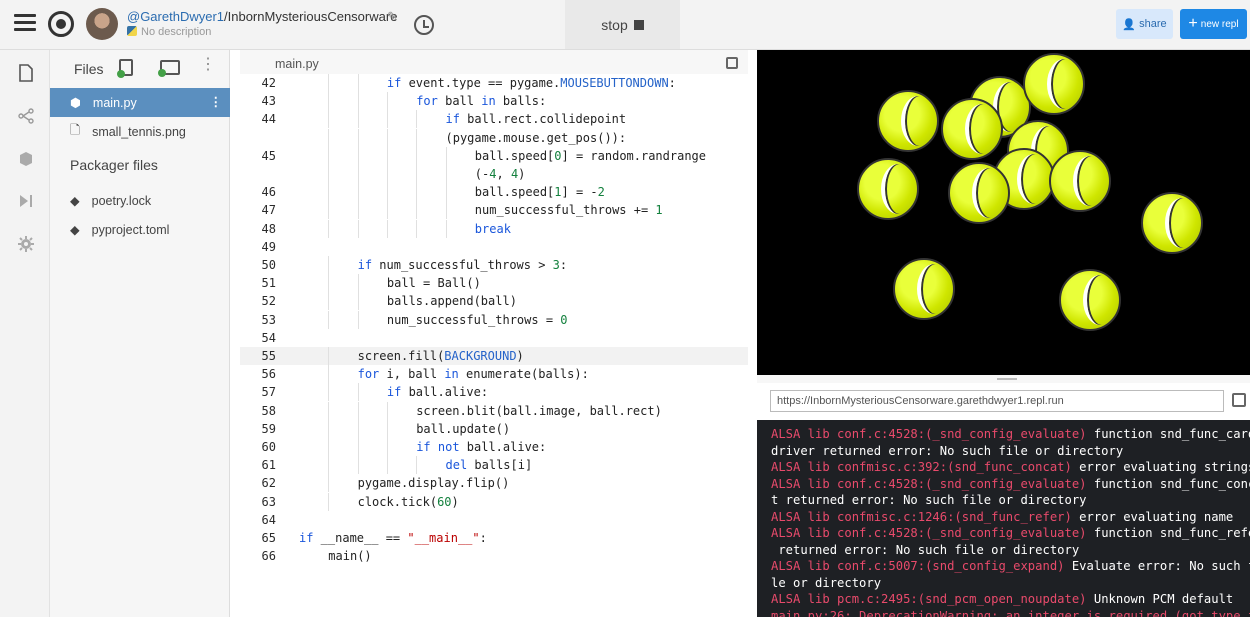 This screenshot has width=1250, height=617. I want to click on code-line: 52 balls.append(ball), so click(494, 301).